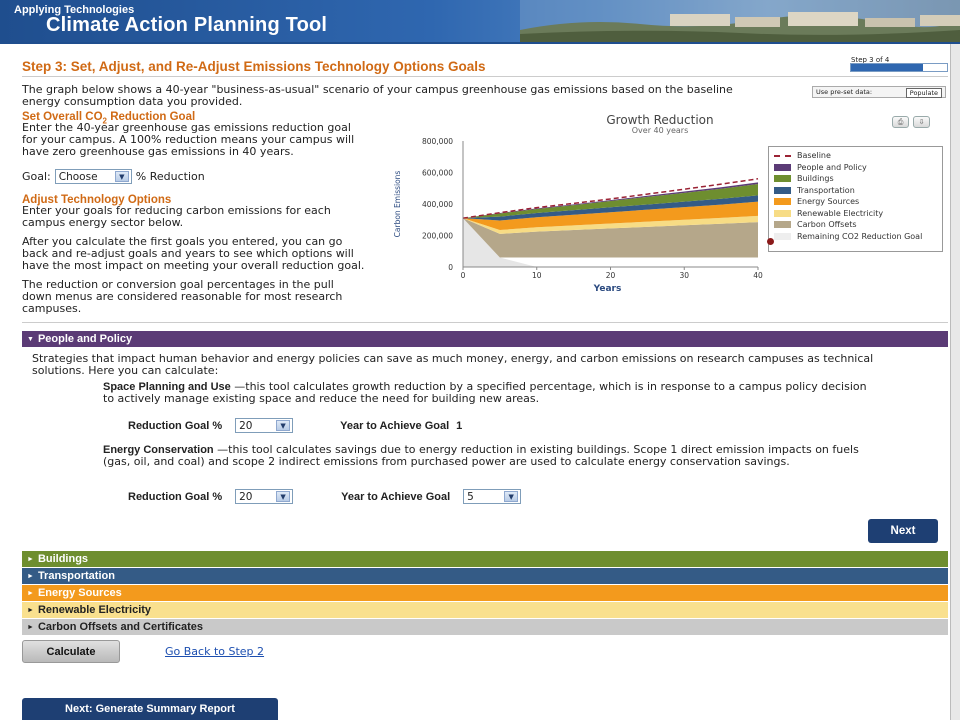 The image size is (960, 720). What do you see at coordinates (170, 176) in the screenshot?
I see `goal-suffix: % Reduction` at bounding box center [170, 176].